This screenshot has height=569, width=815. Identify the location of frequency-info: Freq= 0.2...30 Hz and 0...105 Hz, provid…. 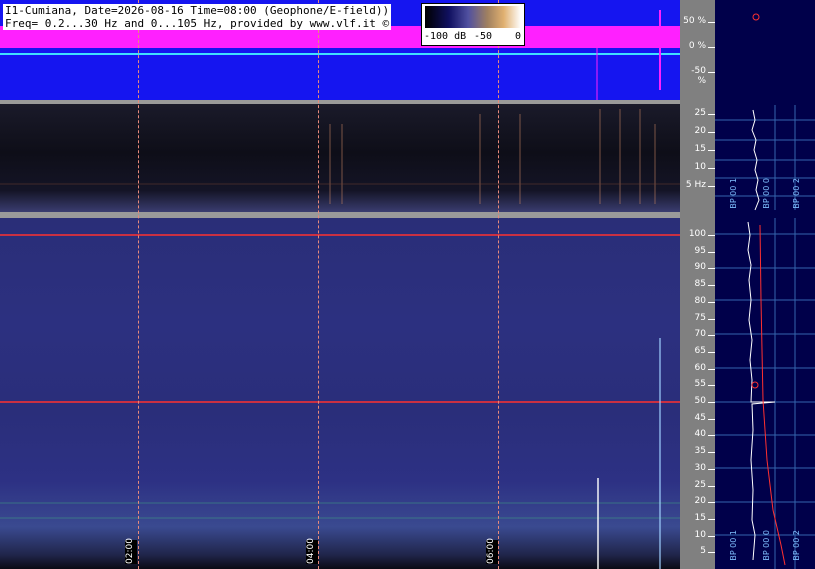
(197, 23).